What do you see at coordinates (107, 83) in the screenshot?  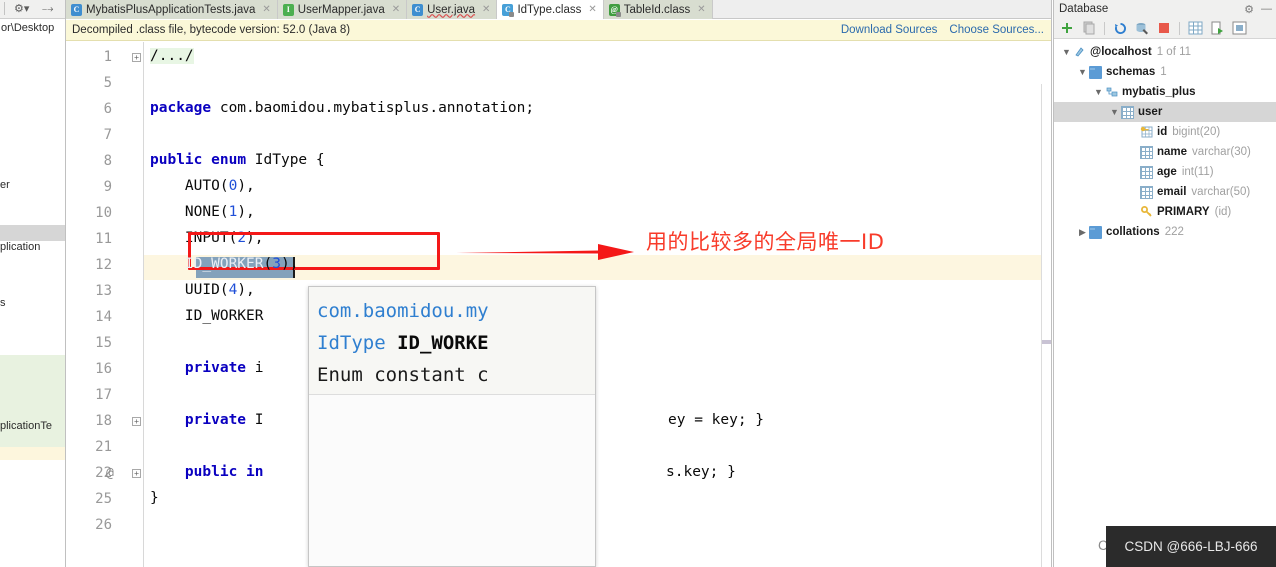 I see `line-number: 5` at bounding box center [107, 83].